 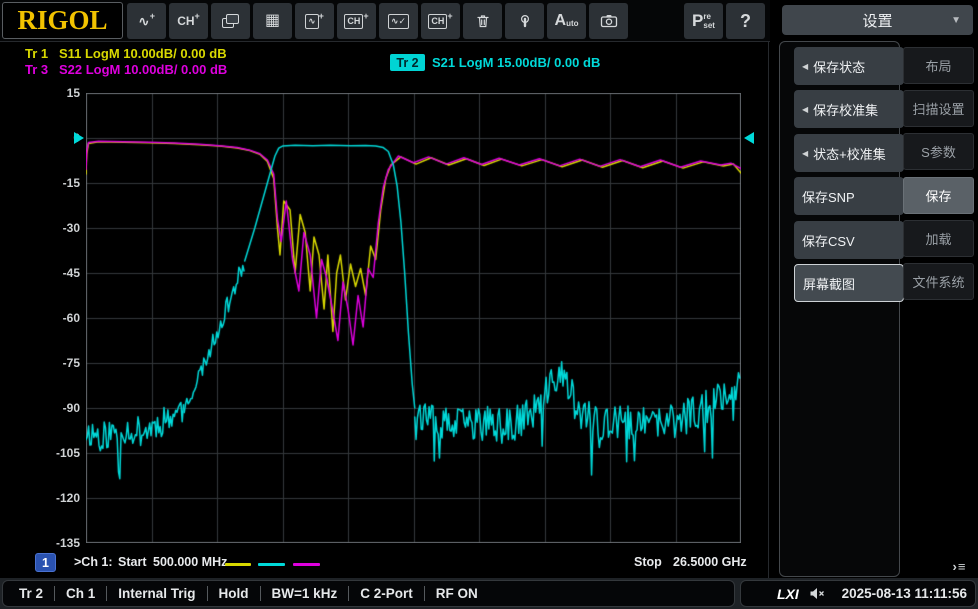 I want to click on y-axis-tick: -30, so click(x=71, y=228).